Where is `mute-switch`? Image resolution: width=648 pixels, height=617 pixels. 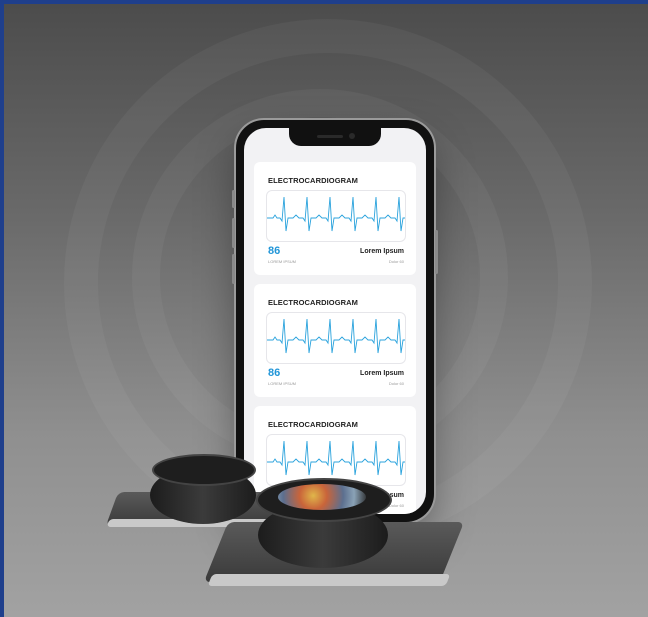 mute-switch is located at coordinates (233, 199).